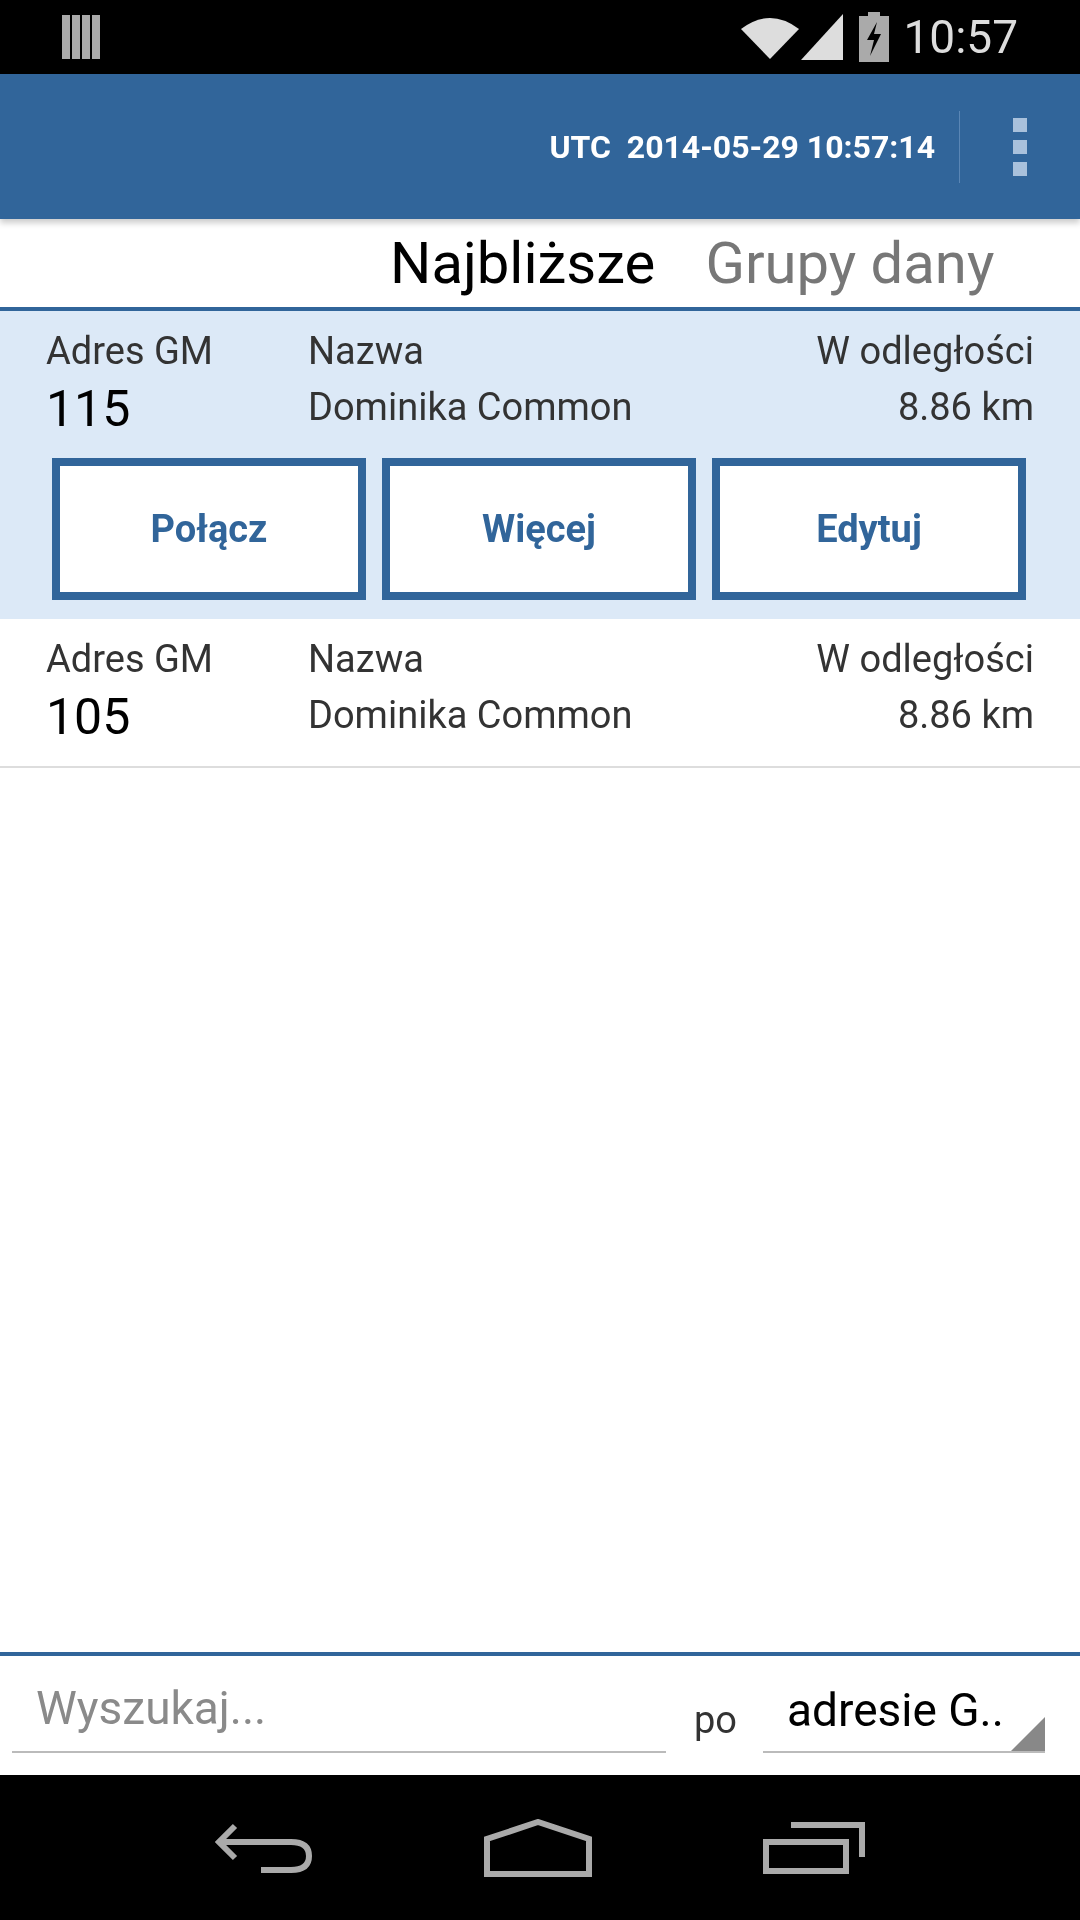  Describe the element at coordinates (715, 1720) in the screenshot. I see `search-by-label: po` at that location.